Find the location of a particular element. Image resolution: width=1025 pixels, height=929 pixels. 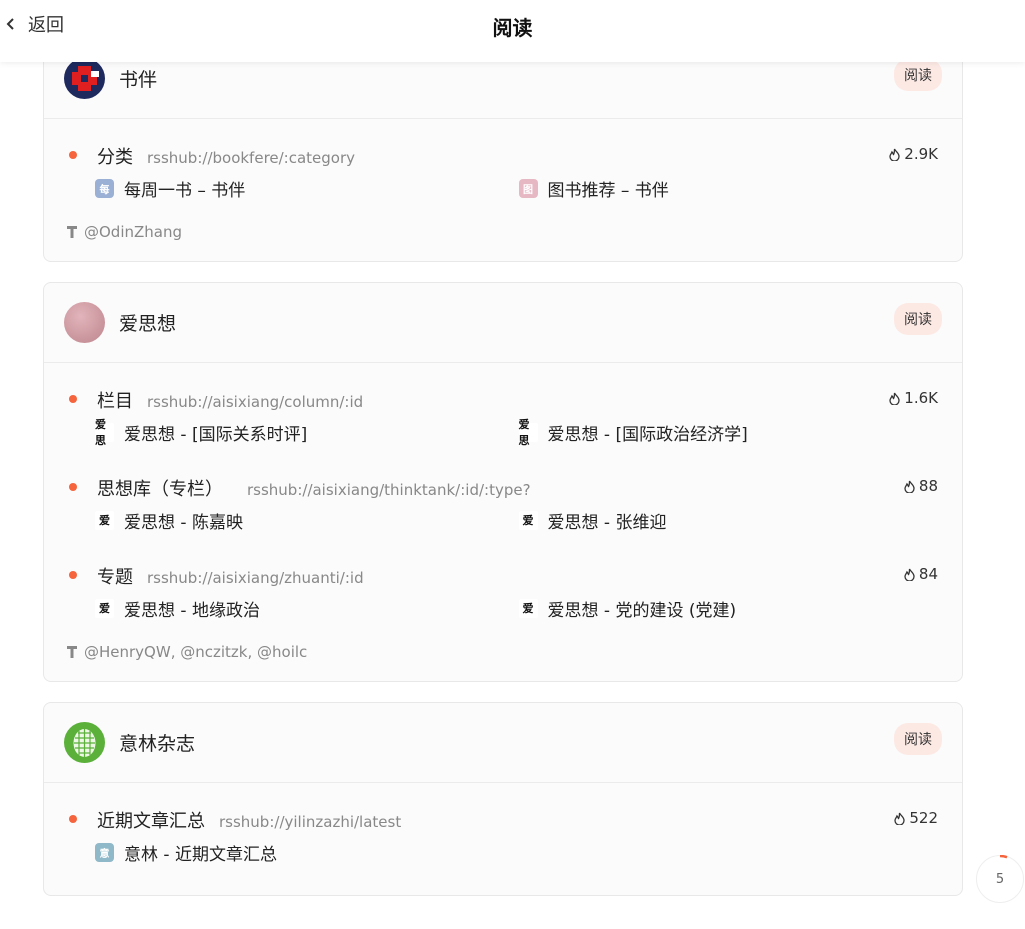

example-link: 意 意林 - 近期文章汇总 is located at coordinates (318, 852).